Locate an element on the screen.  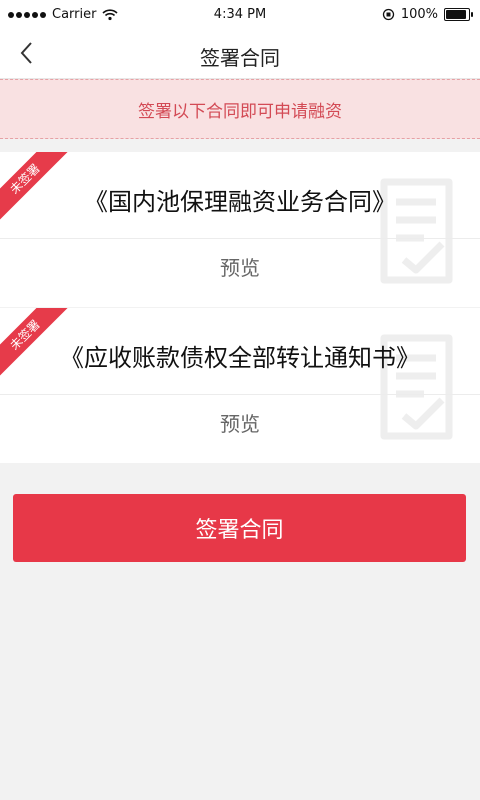
sign-contract-button: 签署合同 is located at coordinates (239, 528).